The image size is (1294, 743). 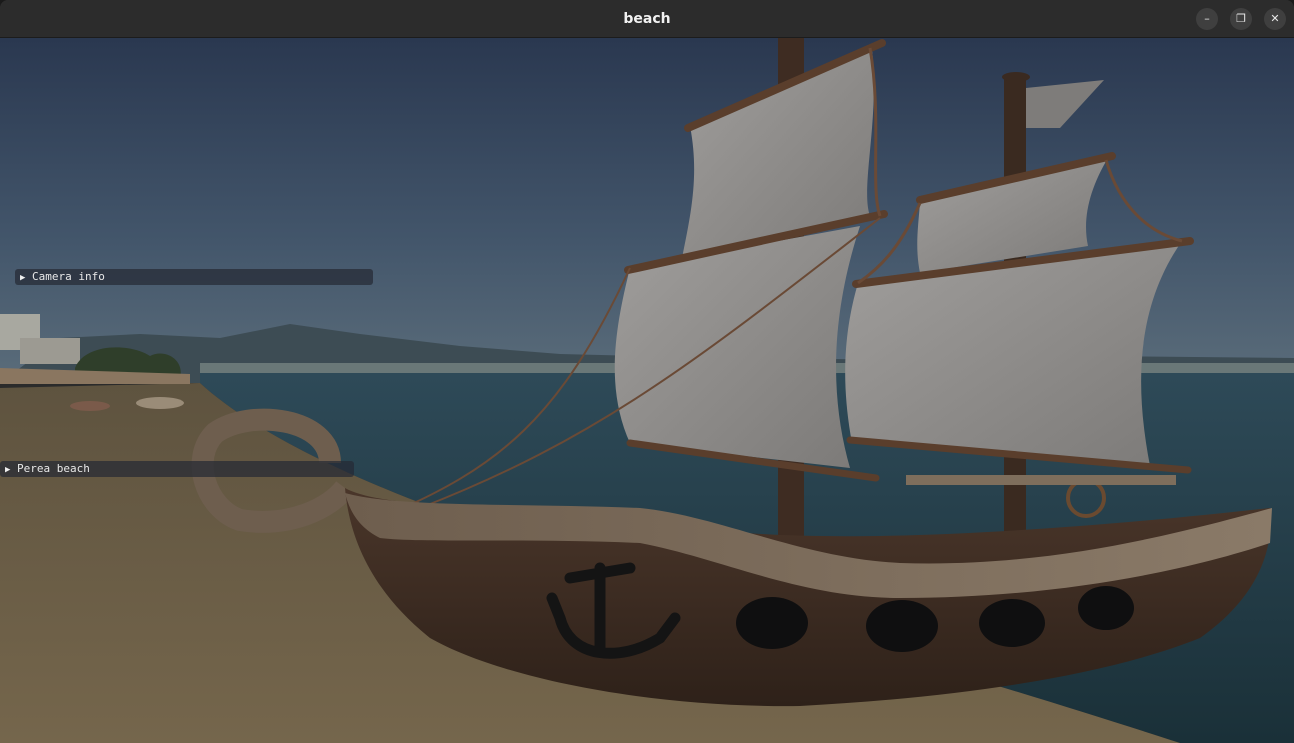 I want to click on title-bar: beach – ❐ ✕, so click(x=647, y=19).